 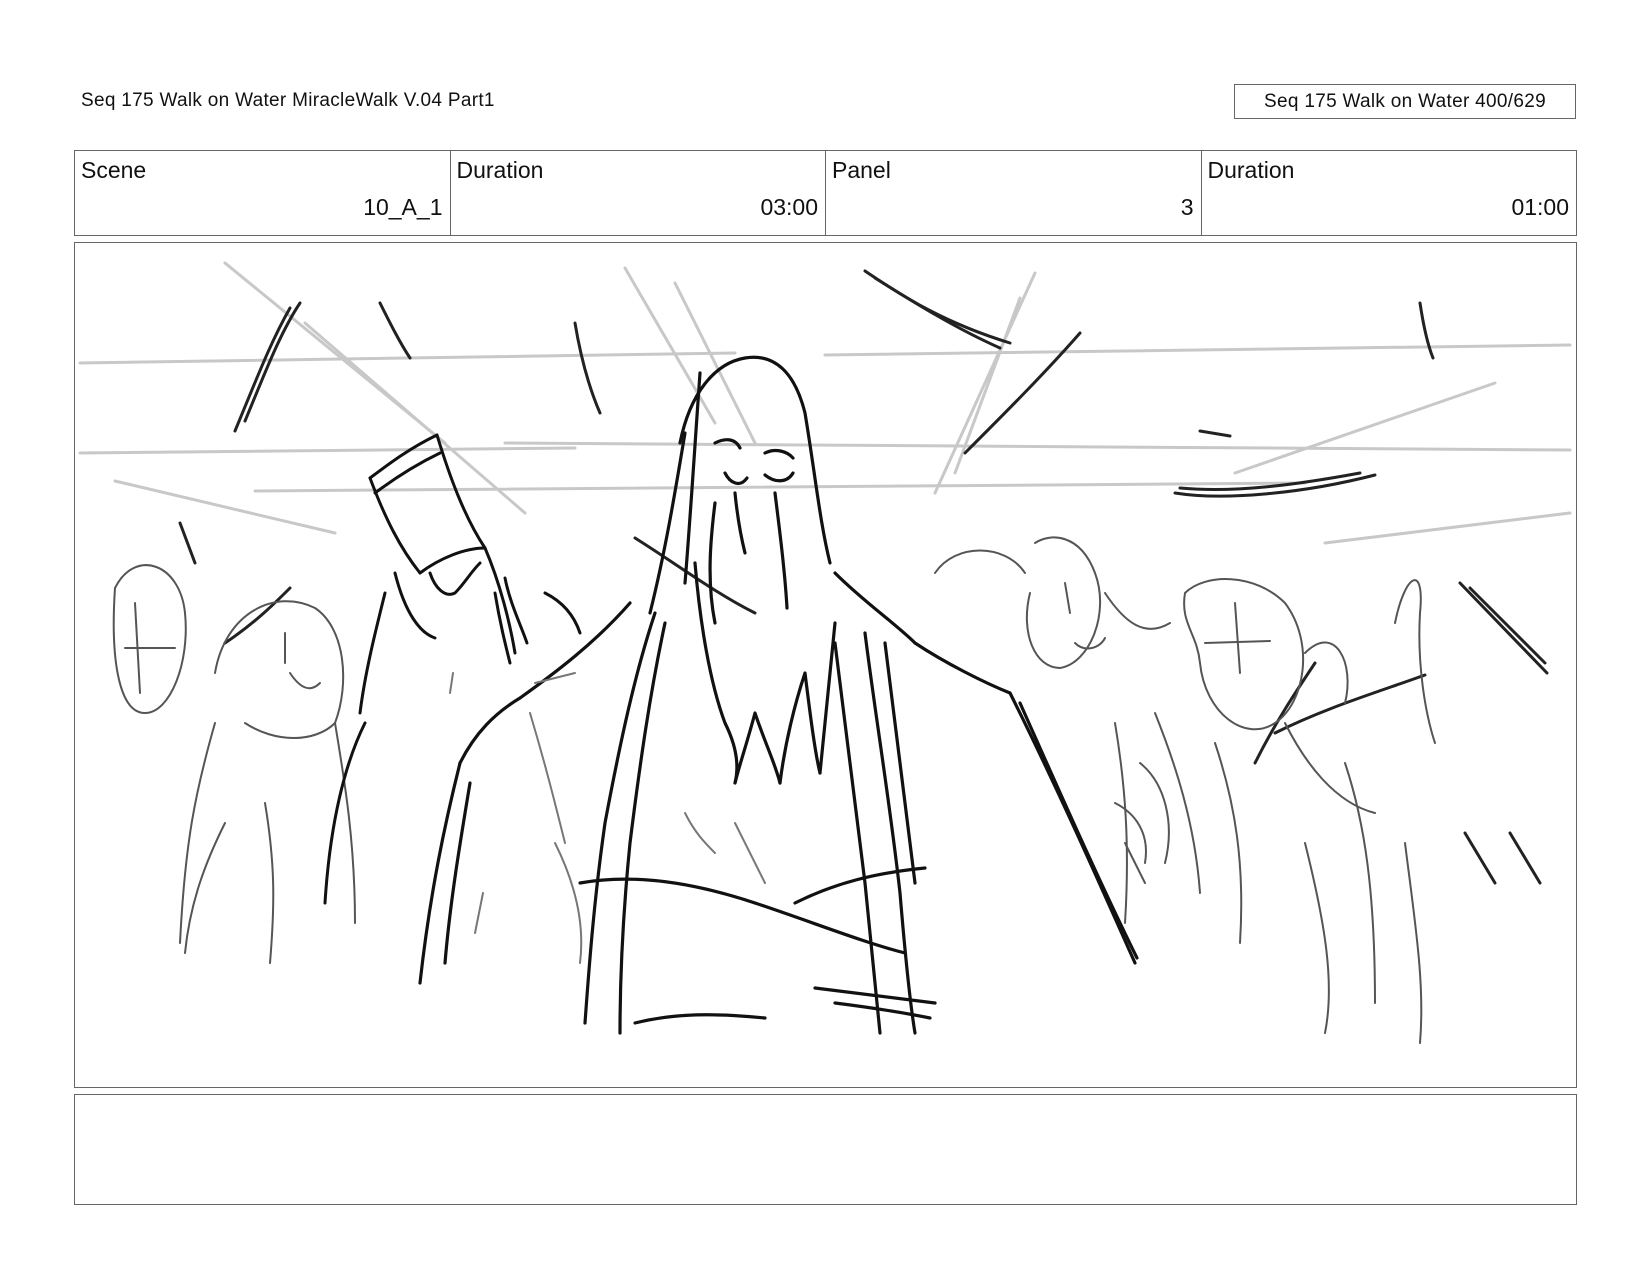 I want to click on duration-cell: Duration 03:00, so click(x=638, y=193).